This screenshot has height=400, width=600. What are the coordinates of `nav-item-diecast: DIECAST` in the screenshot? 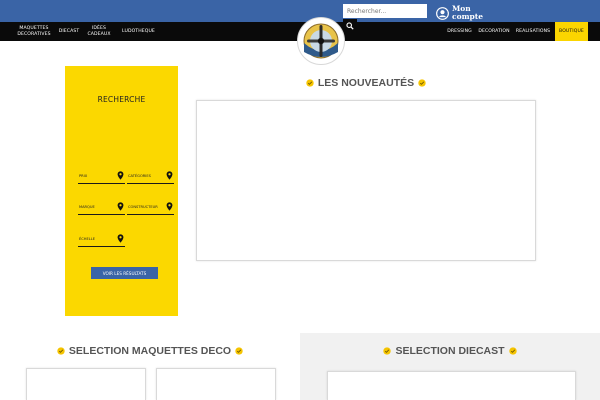 It's located at (69, 31).